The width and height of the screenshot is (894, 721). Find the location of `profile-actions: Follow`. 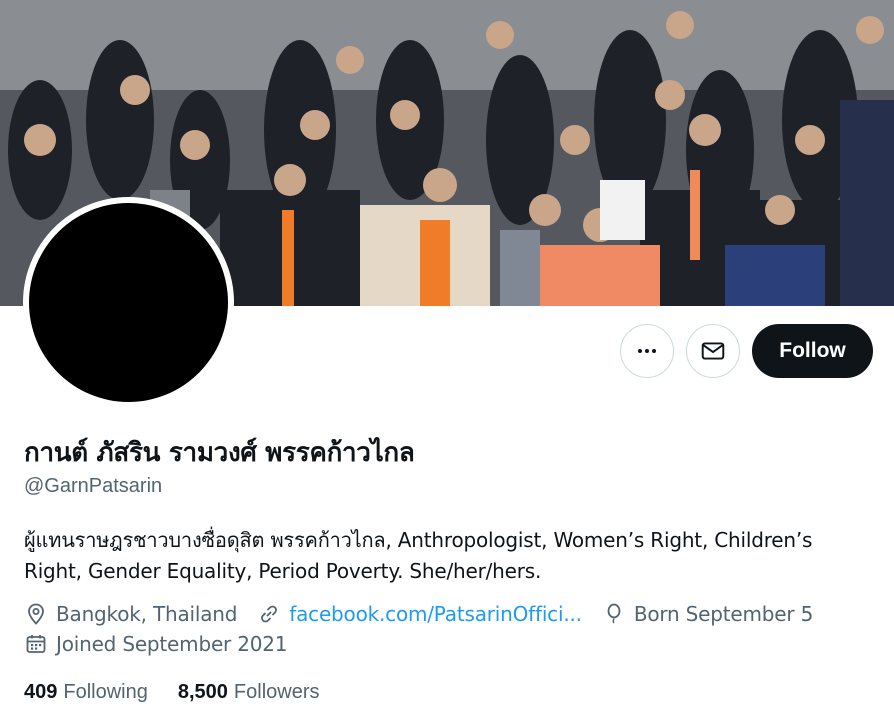

profile-actions: Follow is located at coordinates (746, 351).